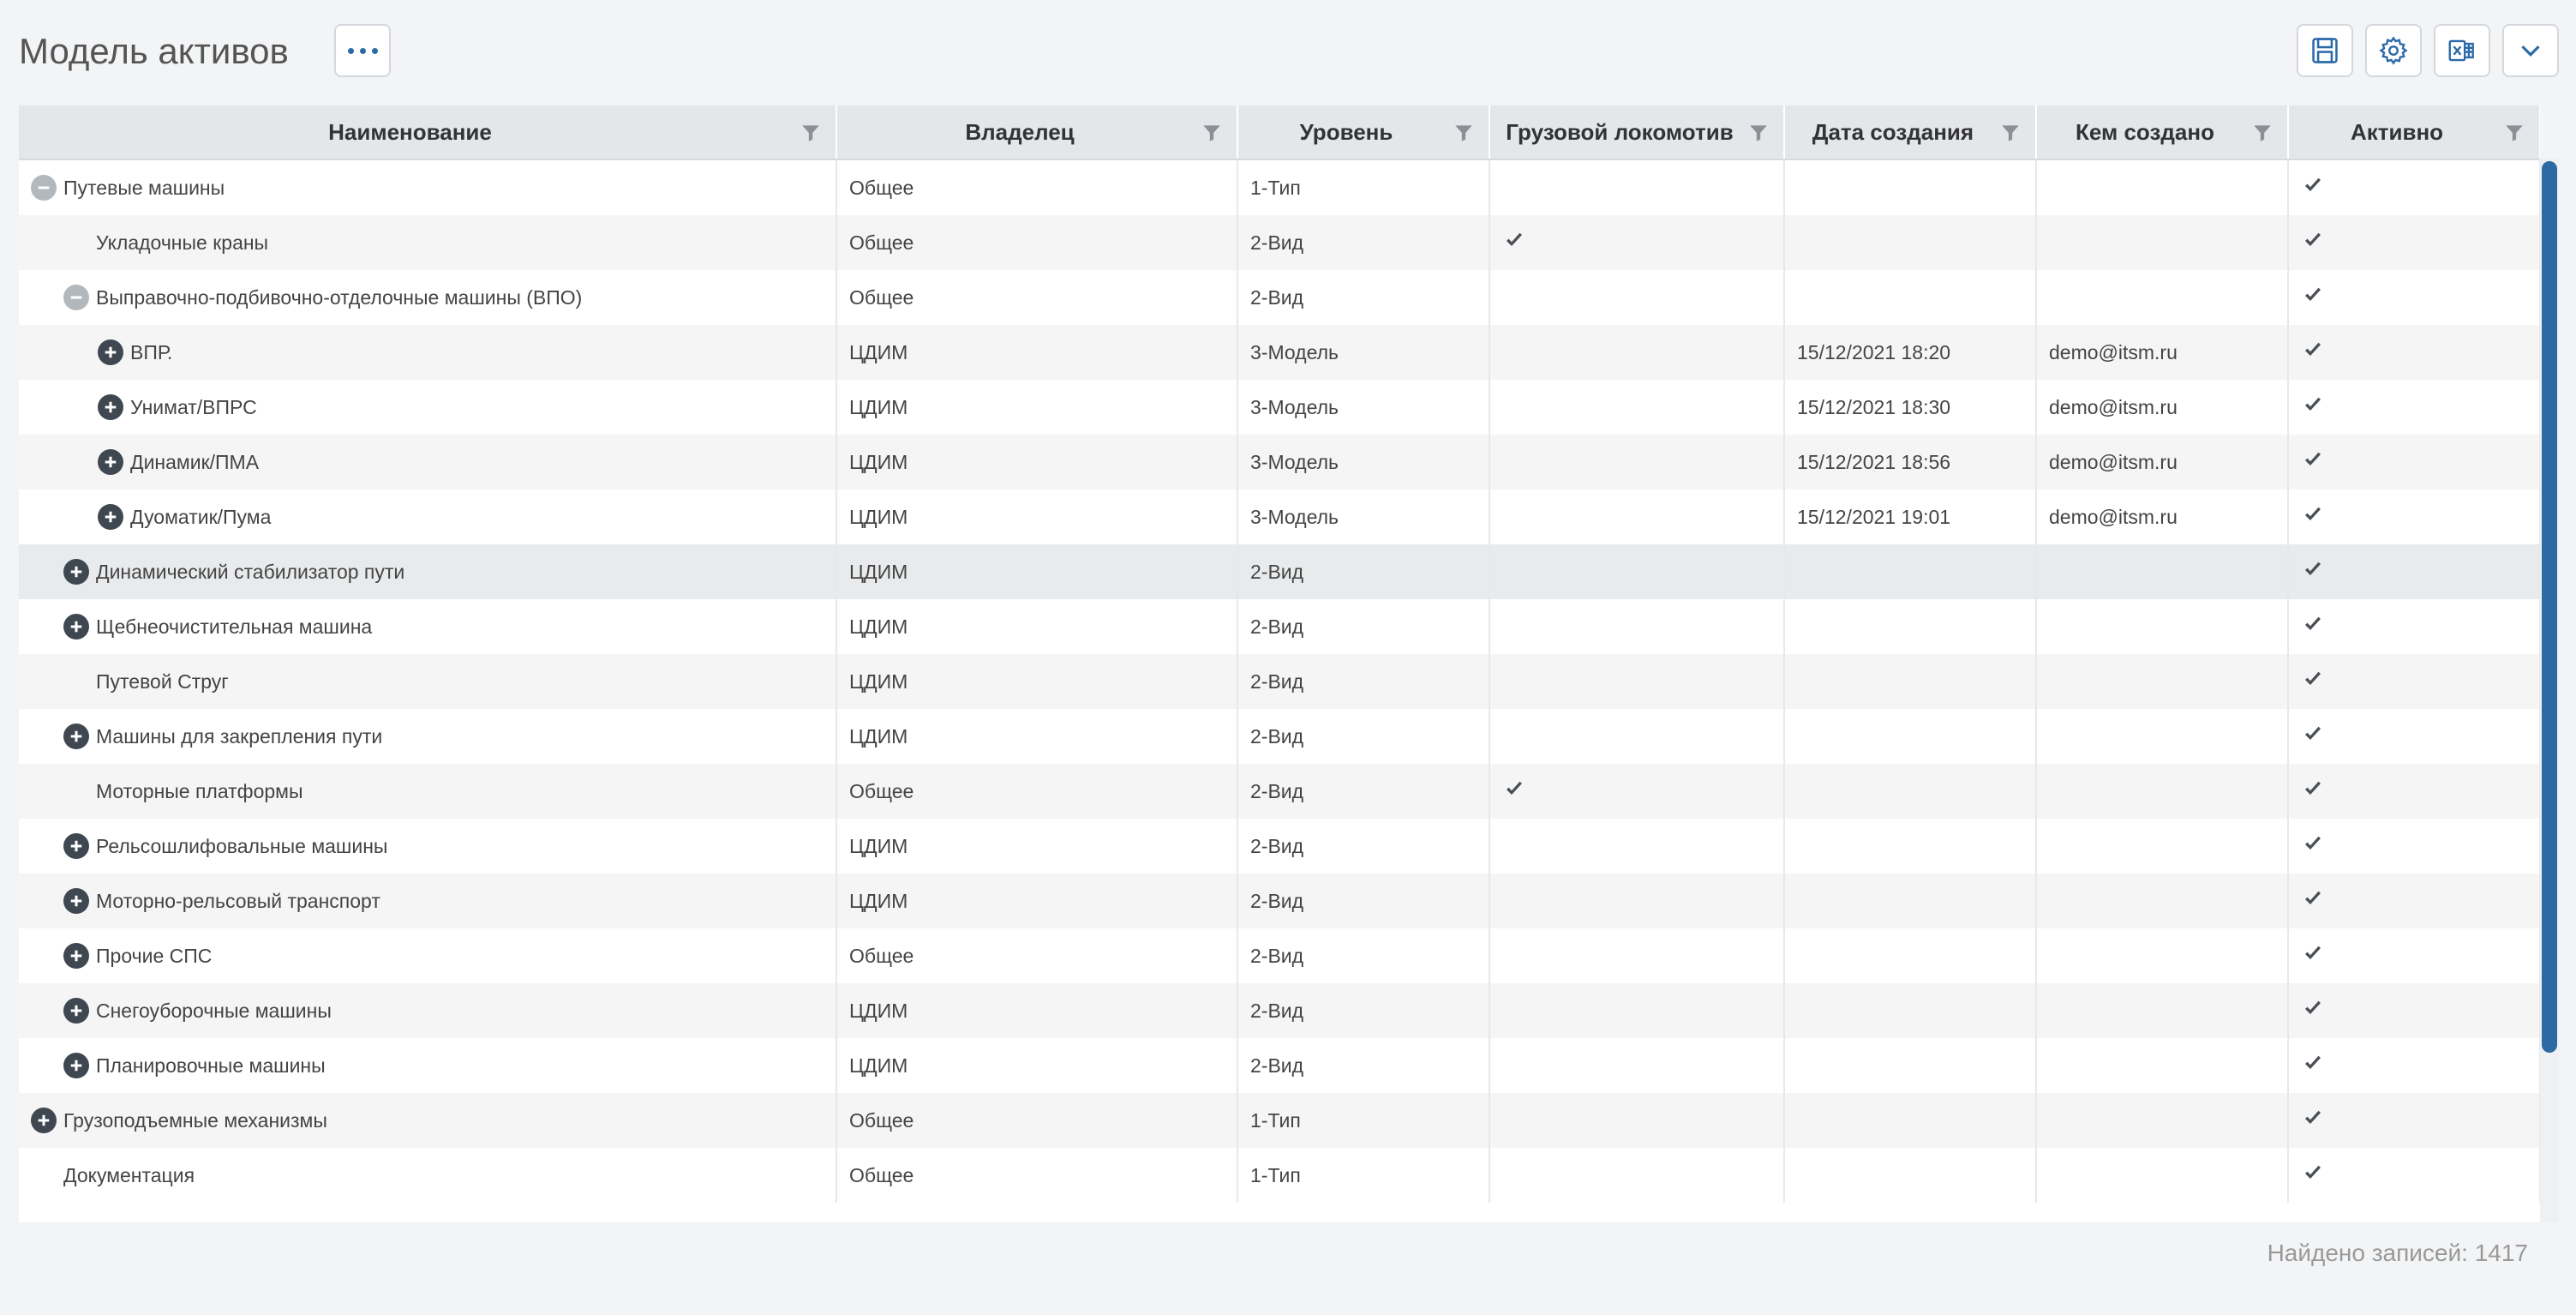 The width and height of the screenshot is (2576, 1315). What do you see at coordinates (2393, 50) in the screenshot?
I see `settings-button` at bounding box center [2393, 50].